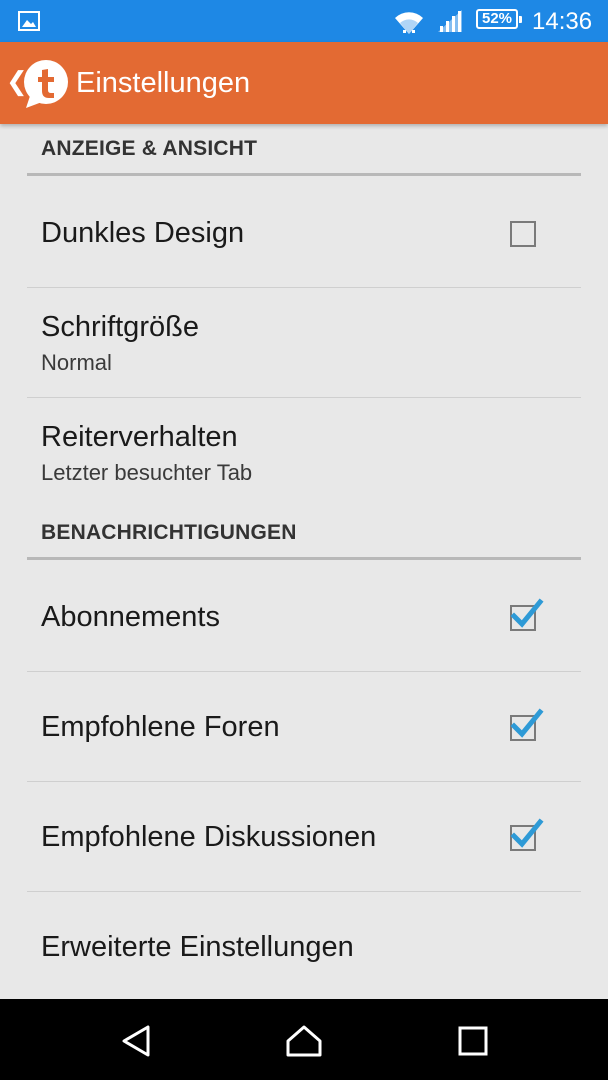  What do you see at coordinates (304, 150) in the screenshot?
I see `section-header-display: ANZEIGE & ANSICHT` at bounding box center [304, 150].